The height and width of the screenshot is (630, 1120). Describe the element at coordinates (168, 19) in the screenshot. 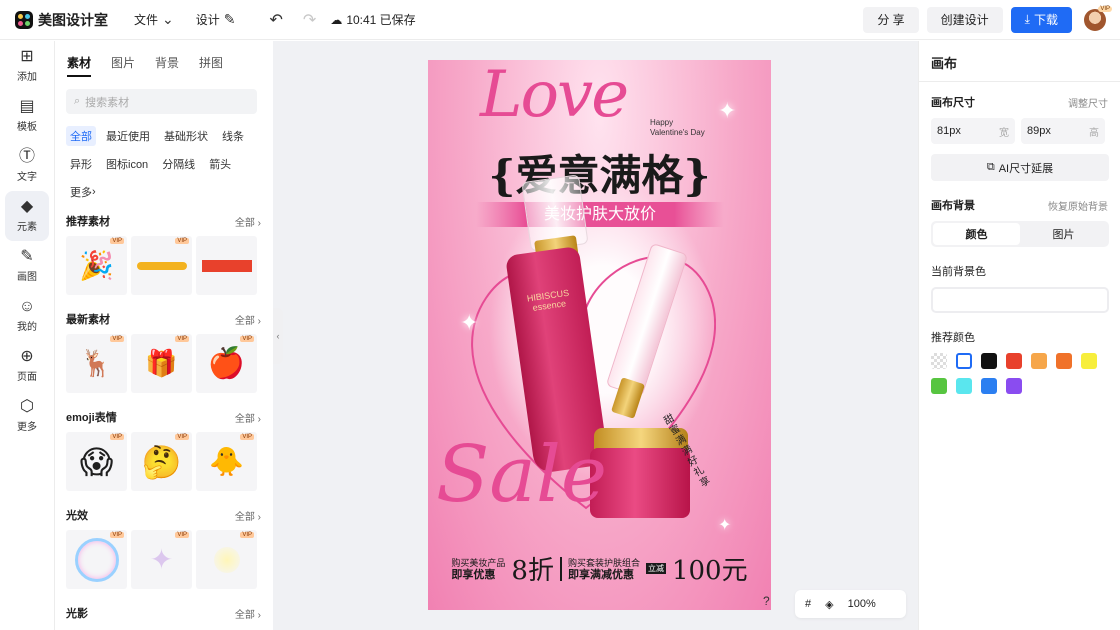

I see `chevron-down-icon: ⌄` at that location.